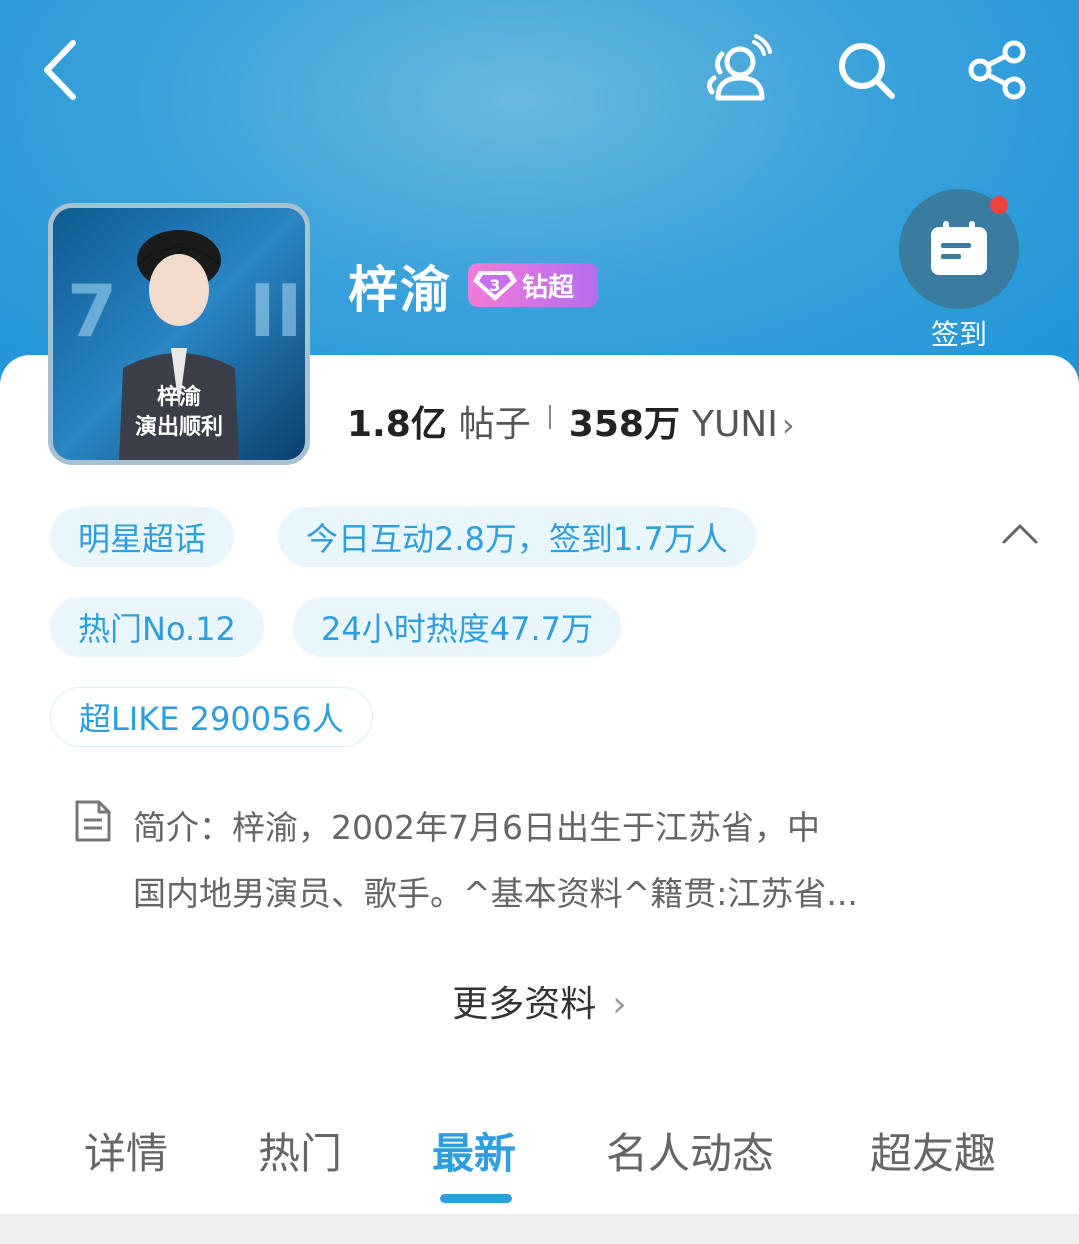 Image resolution: width=1079 pixels, height=1244 pixels. What do you see at coordinates (179, 397) in the screenshot?
I see `svg-text: 梓渝` at bounding box center [179, 397].